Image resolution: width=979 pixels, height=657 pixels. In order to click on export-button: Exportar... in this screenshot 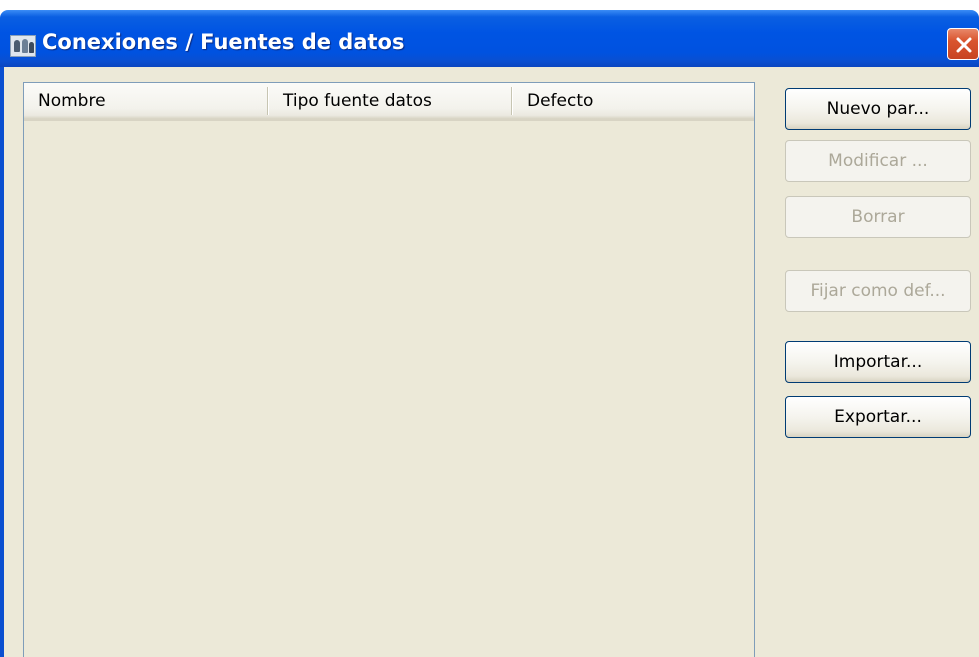, I will do `click(878, 417)`.